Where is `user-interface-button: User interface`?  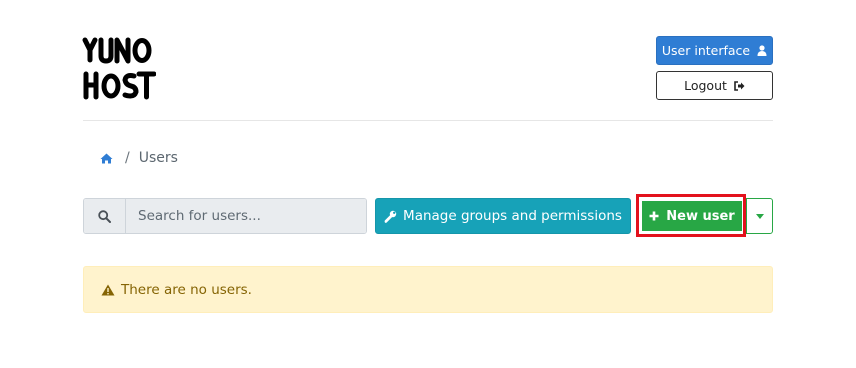
user-interface-button: User interface is located at coordinates (714, 50).